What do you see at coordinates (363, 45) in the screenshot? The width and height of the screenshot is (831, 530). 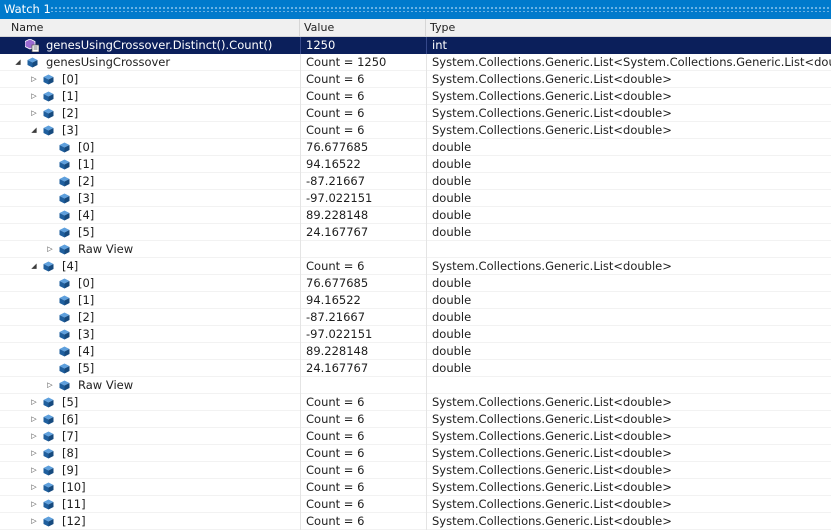 I see `value-cell: 1250` at bounding box center [363, 45].